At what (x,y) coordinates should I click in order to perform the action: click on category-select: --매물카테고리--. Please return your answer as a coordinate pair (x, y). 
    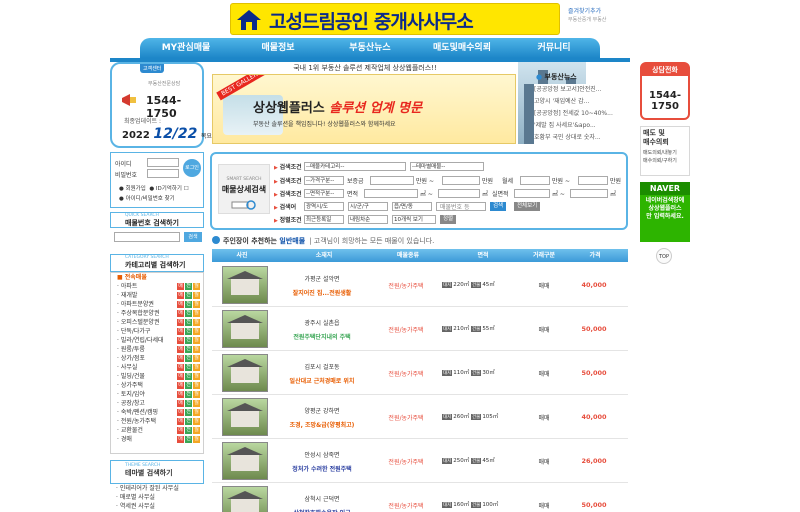
    Looking at the image, I should click on (355, 166).